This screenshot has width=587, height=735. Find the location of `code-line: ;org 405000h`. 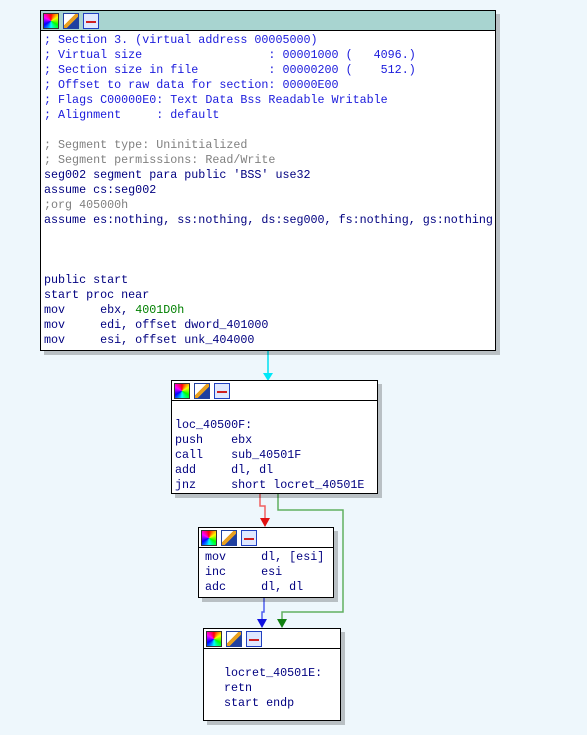

code-line: ;org 405000h is located at coordinates (269, 205).